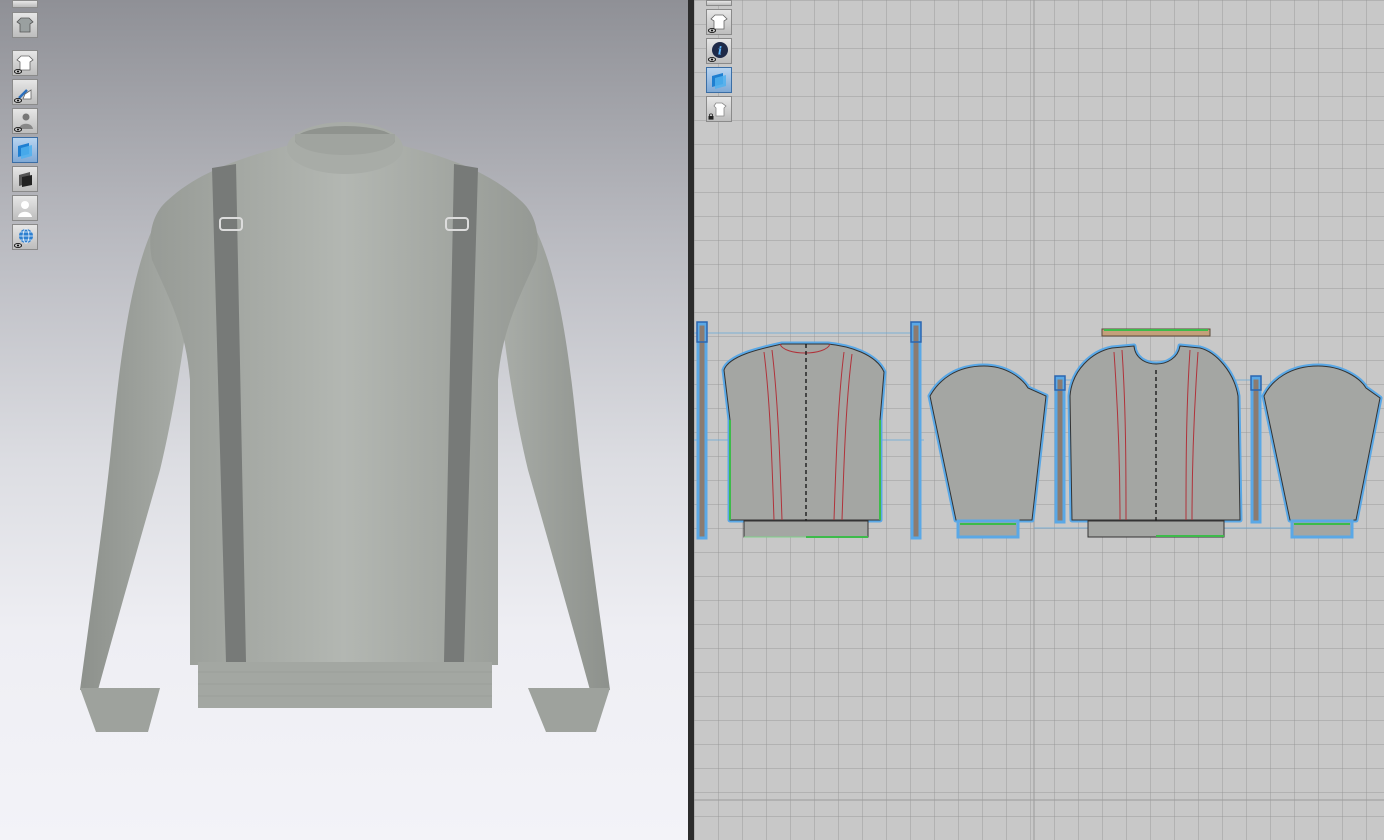 The height and width of the screenshot is (840, 1384). Describe the element at coordinates (719, 109) in the screenshot. I see `lock-garment-icon` at that location.